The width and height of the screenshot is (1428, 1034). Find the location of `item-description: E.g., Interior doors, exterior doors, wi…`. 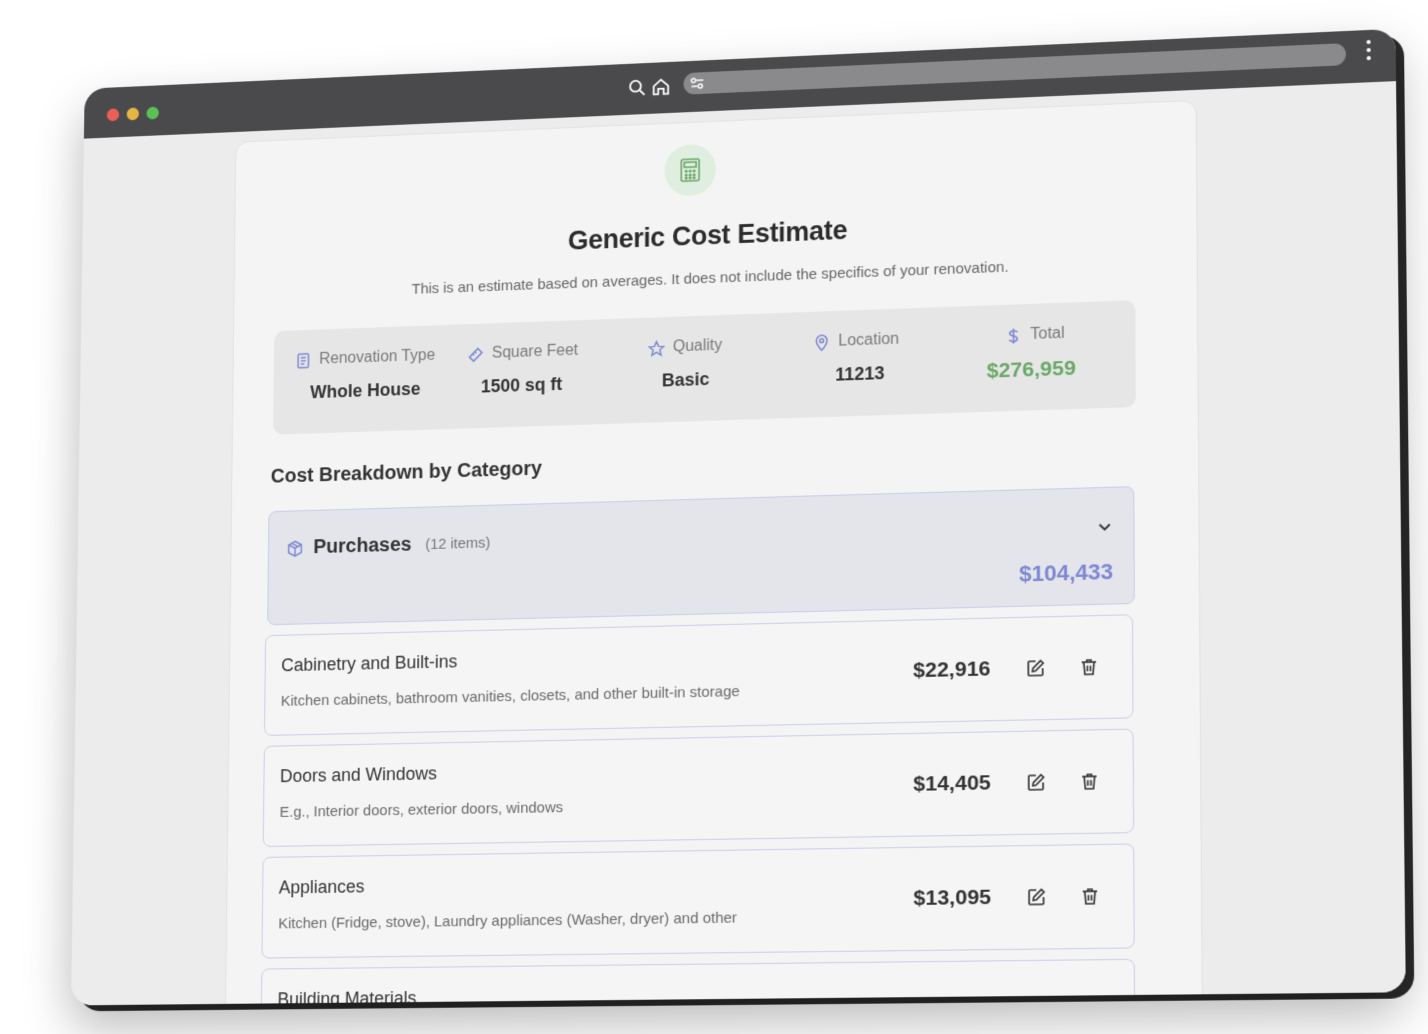

item-description: E.g., Interior doors, exterior doors, wi… is located at coordinates (421, 810).